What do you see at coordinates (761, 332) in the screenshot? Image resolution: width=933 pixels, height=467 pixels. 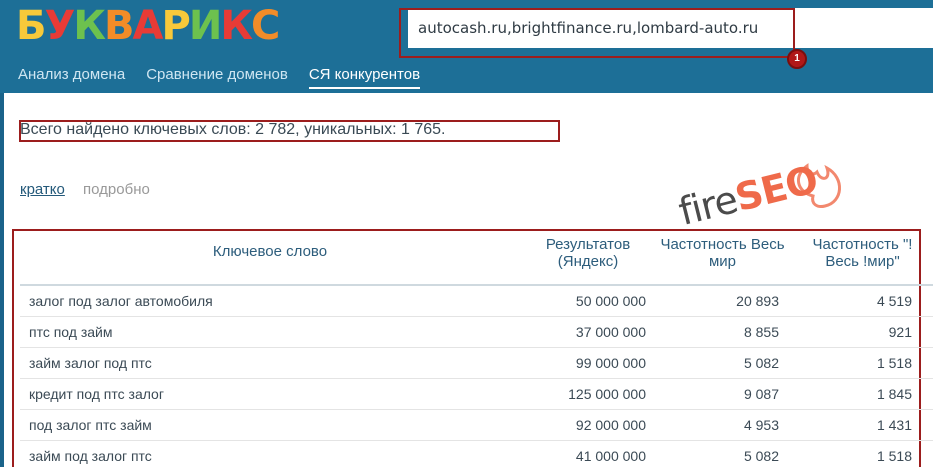 I see `cell-freq-world: 8 855` at bounding box center [761, 332].